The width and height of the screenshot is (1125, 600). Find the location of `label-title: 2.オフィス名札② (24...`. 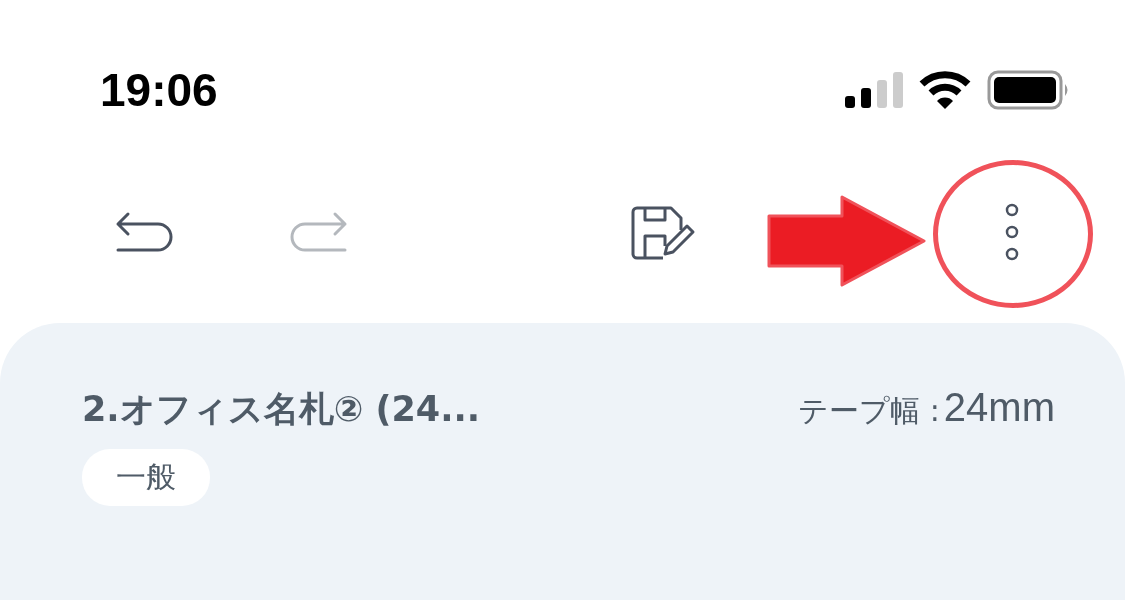

label-title: 2.オフィス名札② (24... is located at coordinates (281, 409).